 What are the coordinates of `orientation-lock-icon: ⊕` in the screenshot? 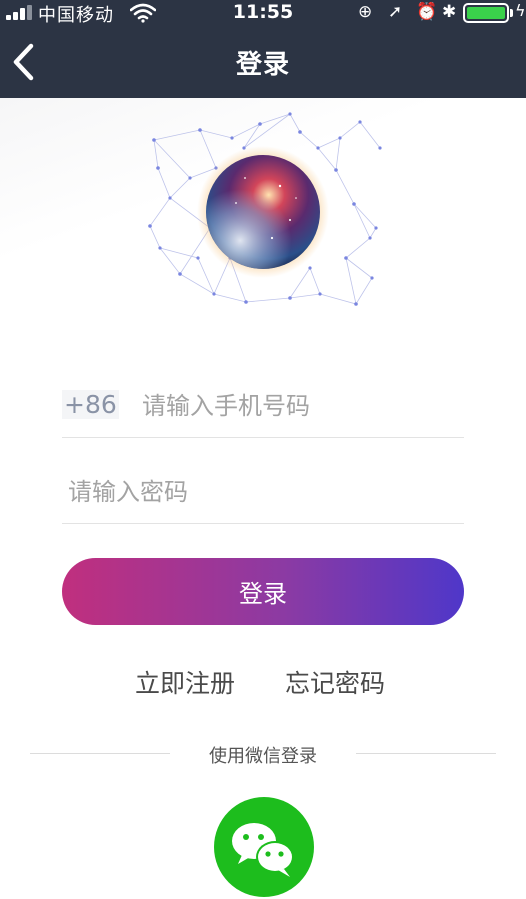 It's located at (365, 12).